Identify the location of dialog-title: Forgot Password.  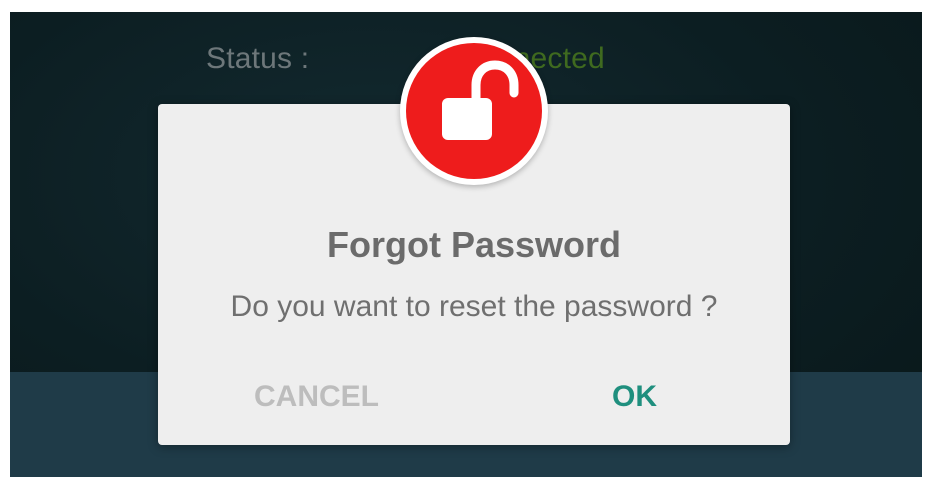
(474, 244).